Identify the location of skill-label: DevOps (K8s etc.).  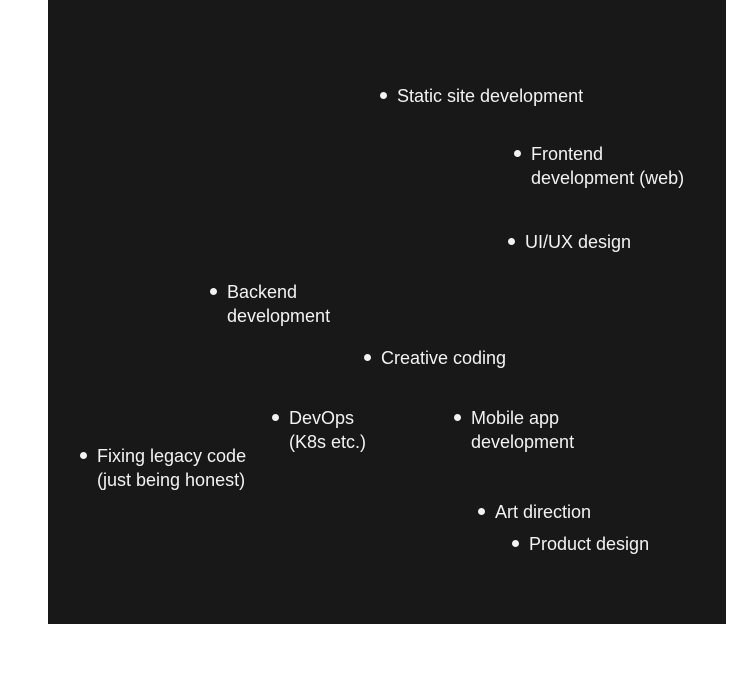
(328, 430).